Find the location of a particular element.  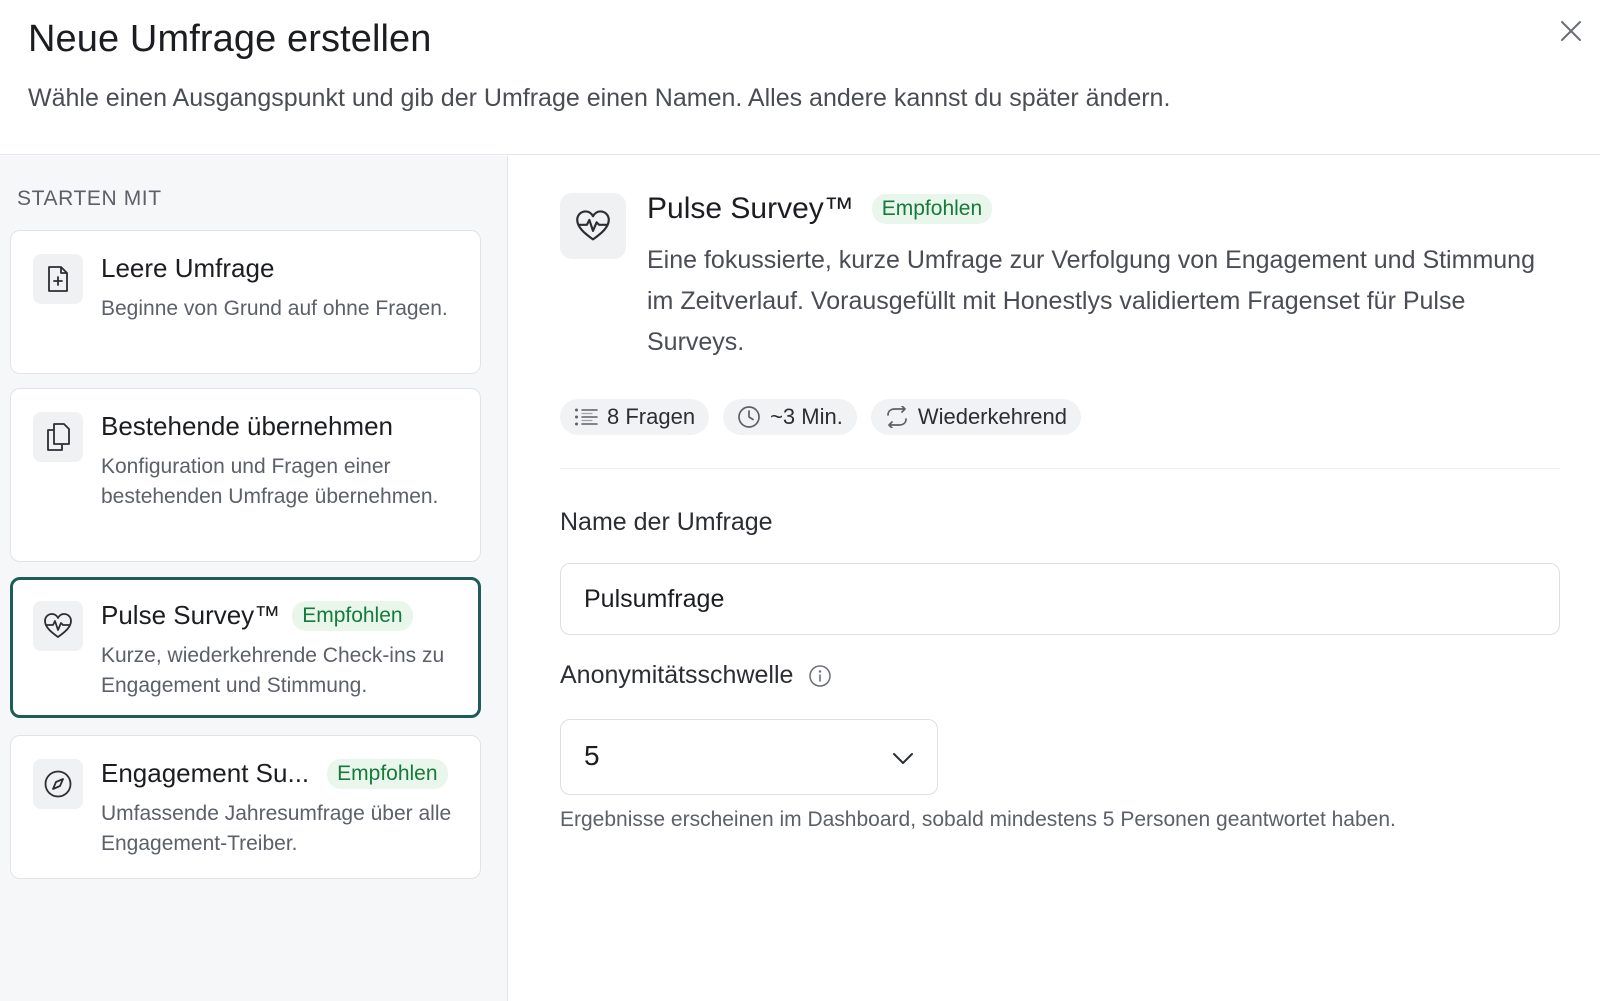

survey-name-input is located at coordinates (1060, 599).